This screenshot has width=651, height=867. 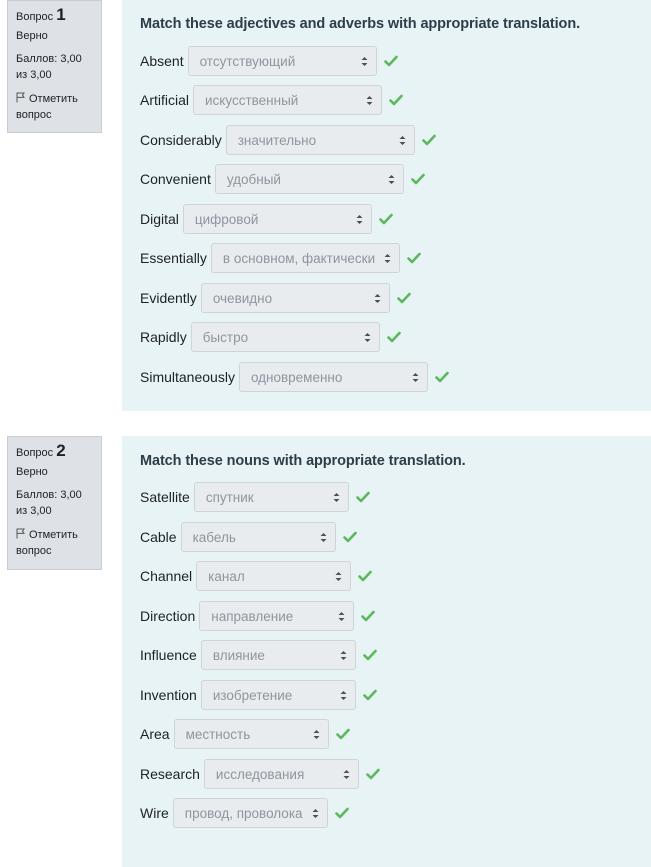 What do you see at coordinates (165, 497) in the screenshot?
I see `match-term: Satellite` at bounding box center [165, 497].